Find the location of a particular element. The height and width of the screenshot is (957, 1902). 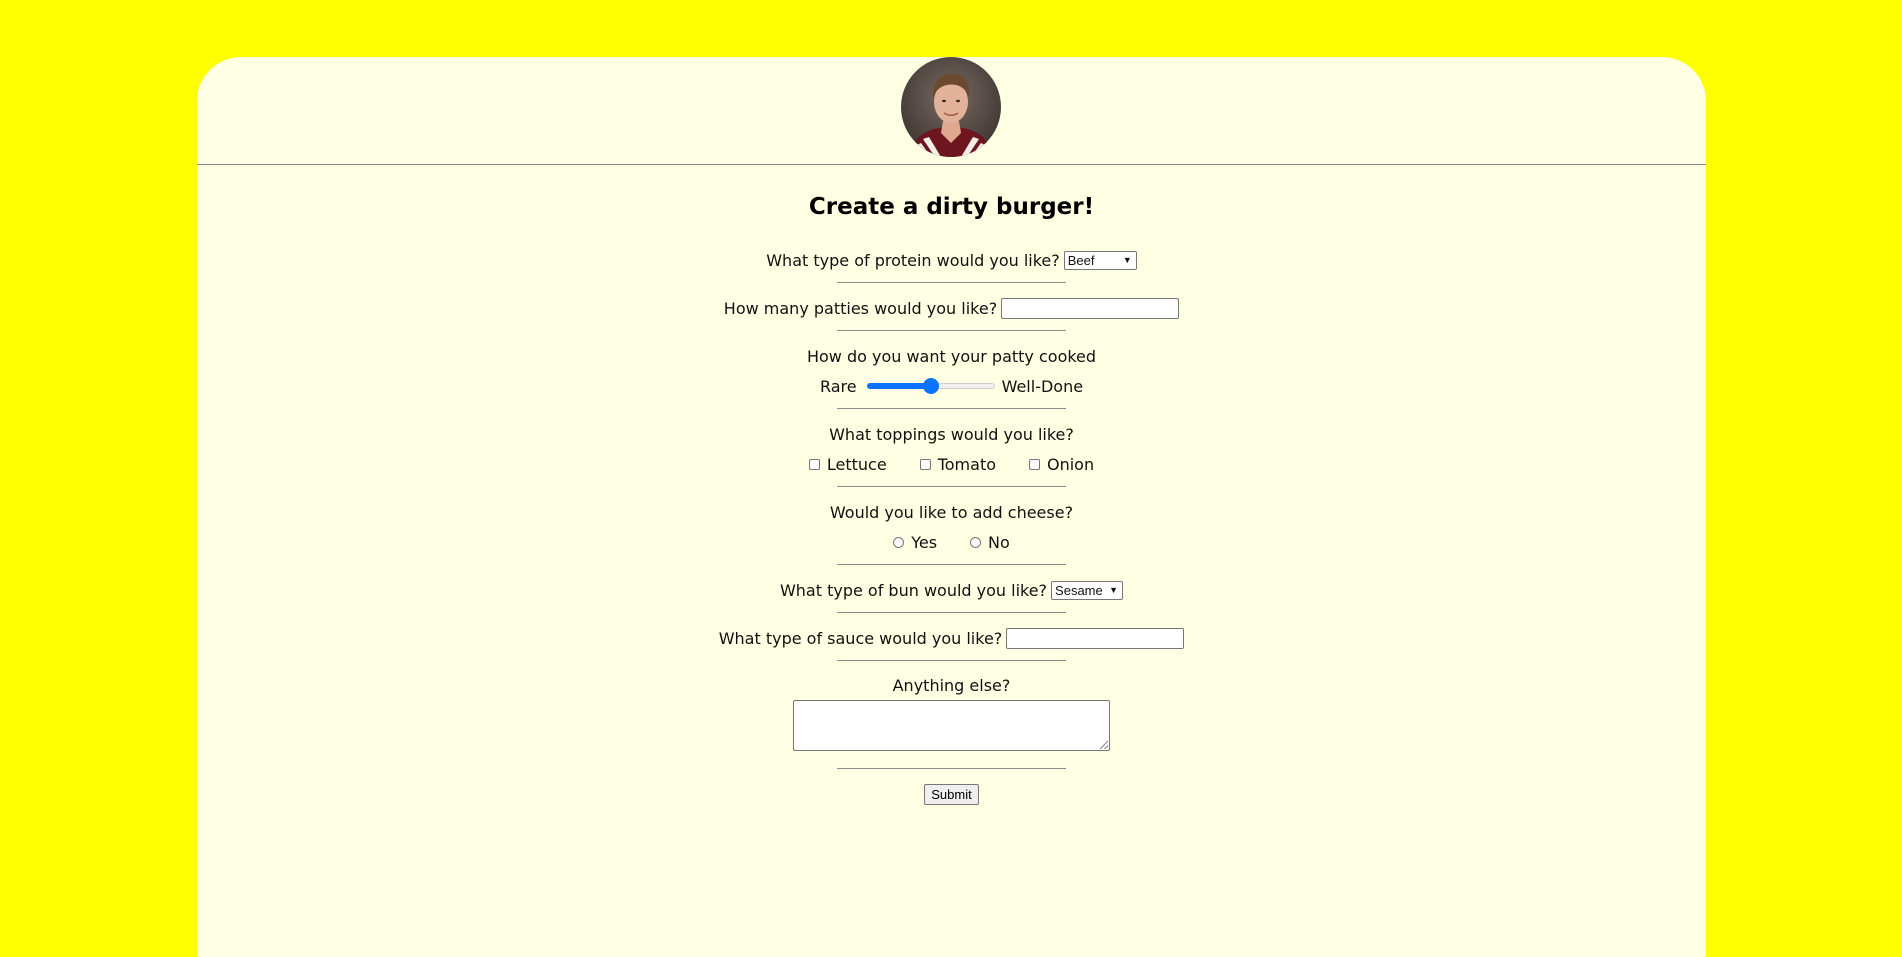

extra-label: Anything else? is located at coordinates (951, 685).